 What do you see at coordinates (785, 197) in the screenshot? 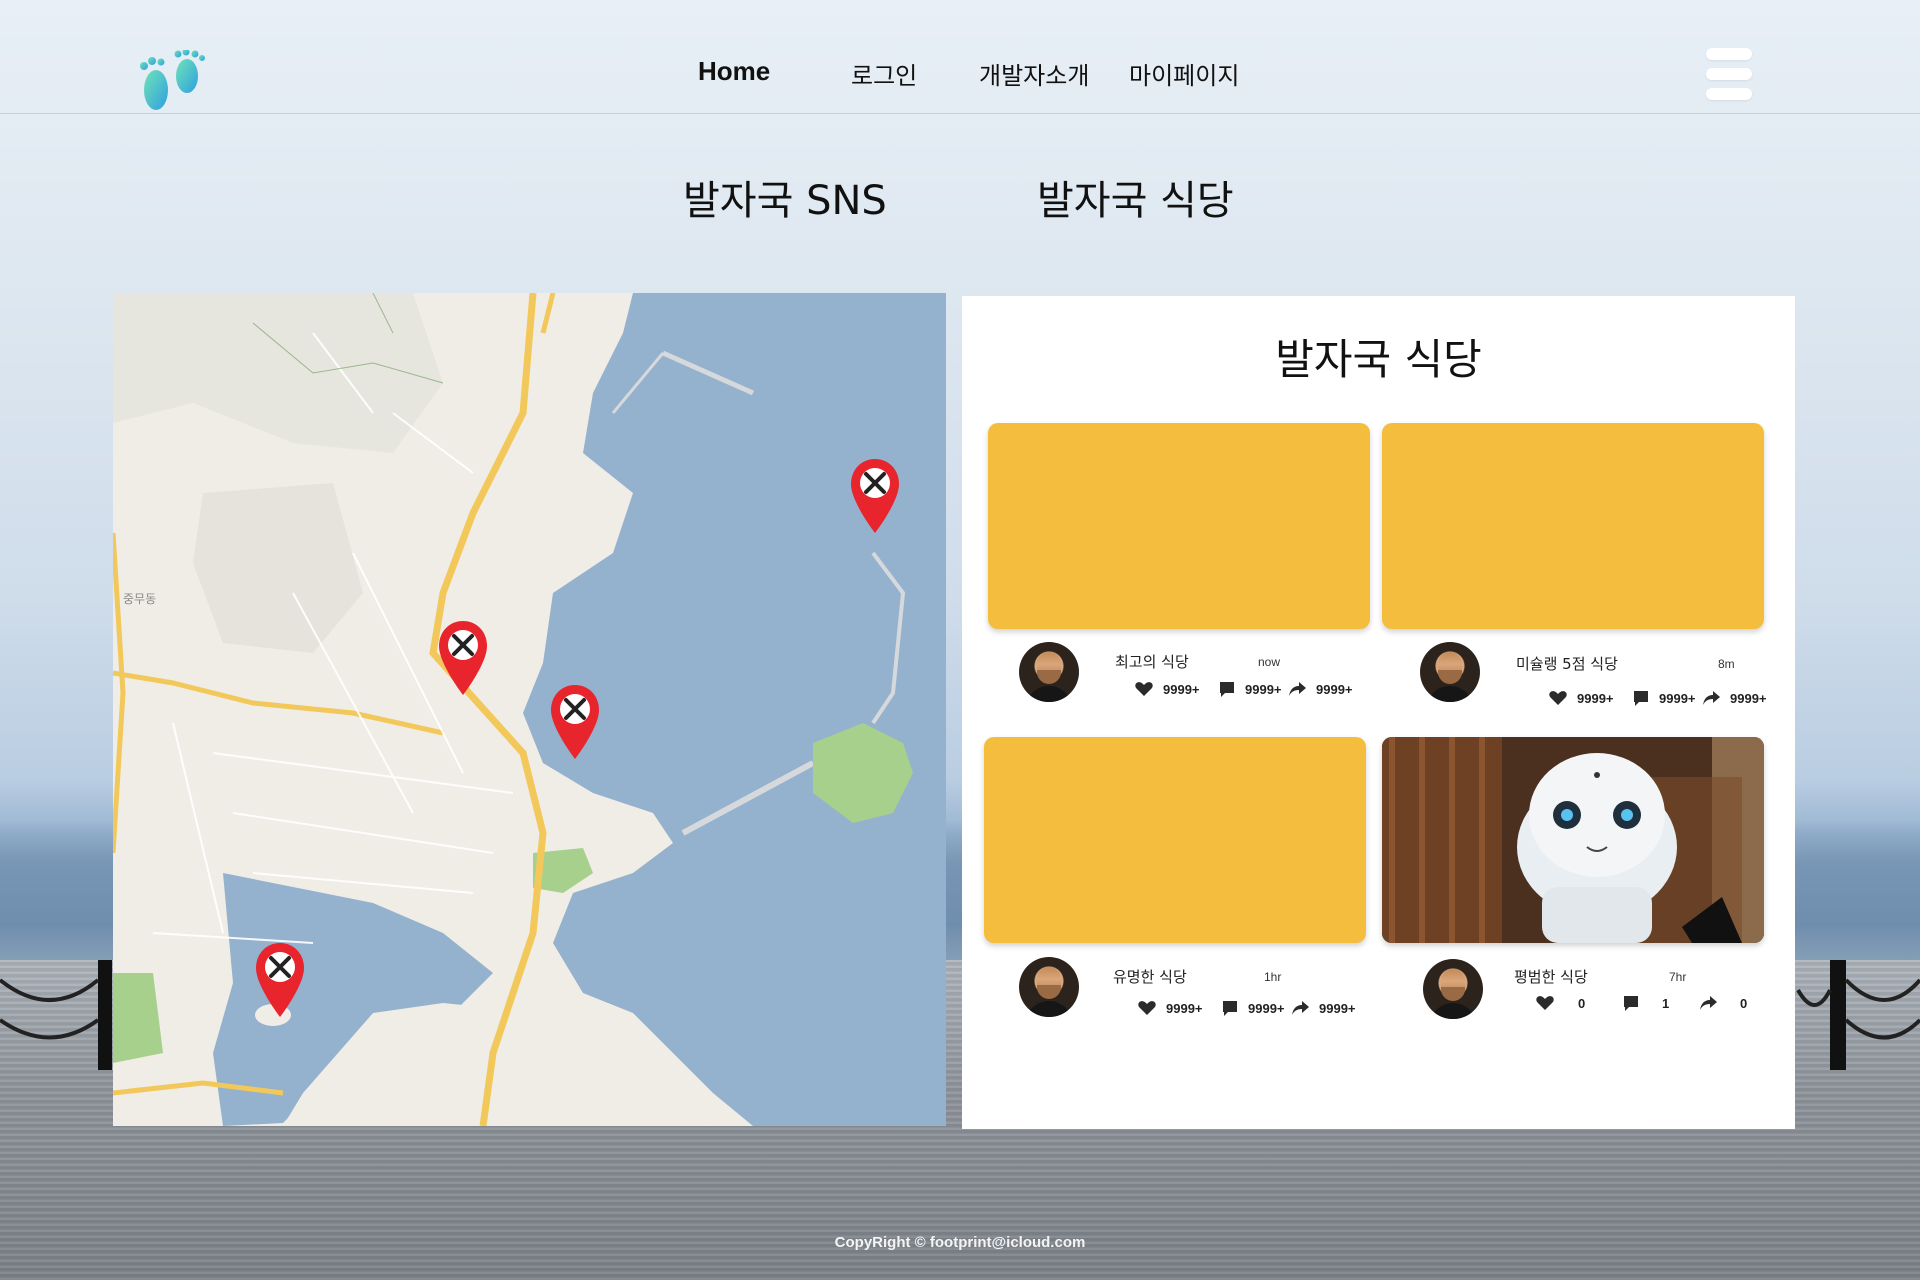
I see `tab-sns: 발자국 SNS` at bounding box center [785, 197].